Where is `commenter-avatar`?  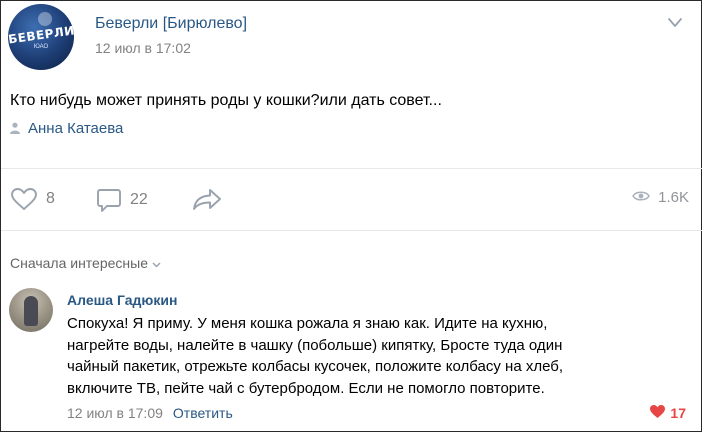 commenter-avatar is located at coordinates (31, 310).